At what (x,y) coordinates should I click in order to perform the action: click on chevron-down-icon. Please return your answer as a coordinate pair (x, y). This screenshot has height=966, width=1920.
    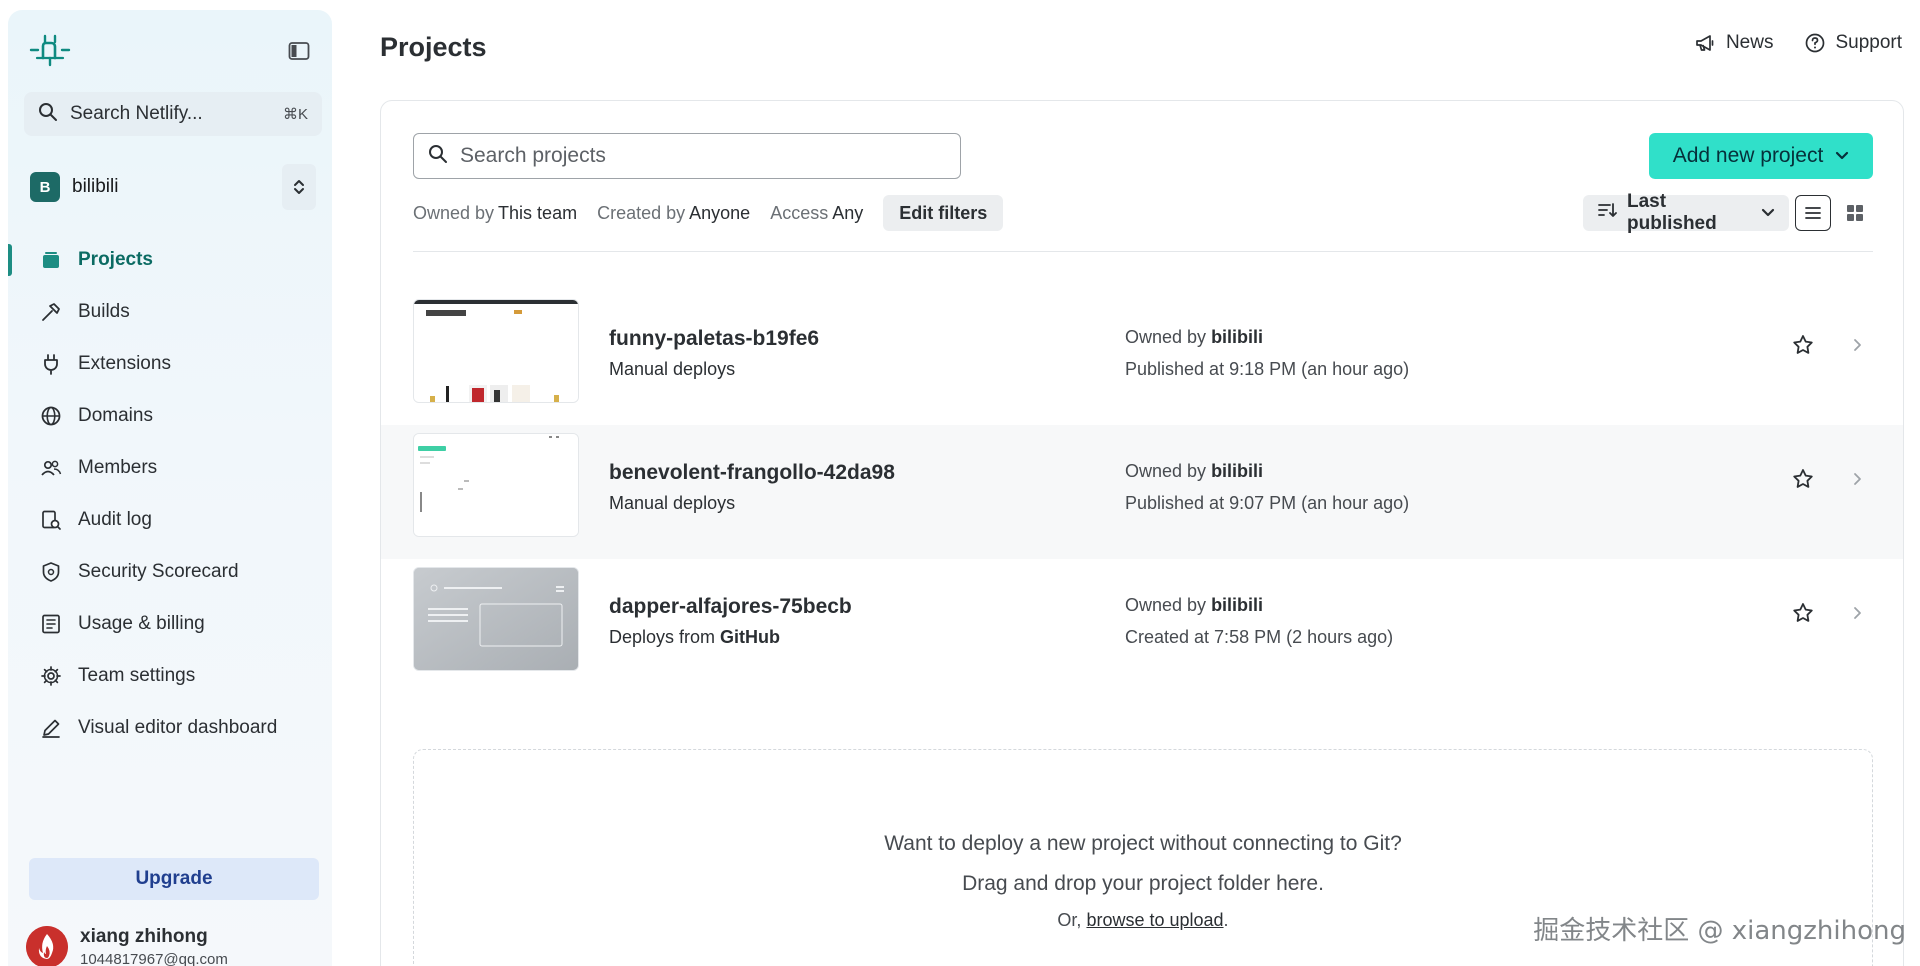
    Looking at the image, I should click on (1842, 156).